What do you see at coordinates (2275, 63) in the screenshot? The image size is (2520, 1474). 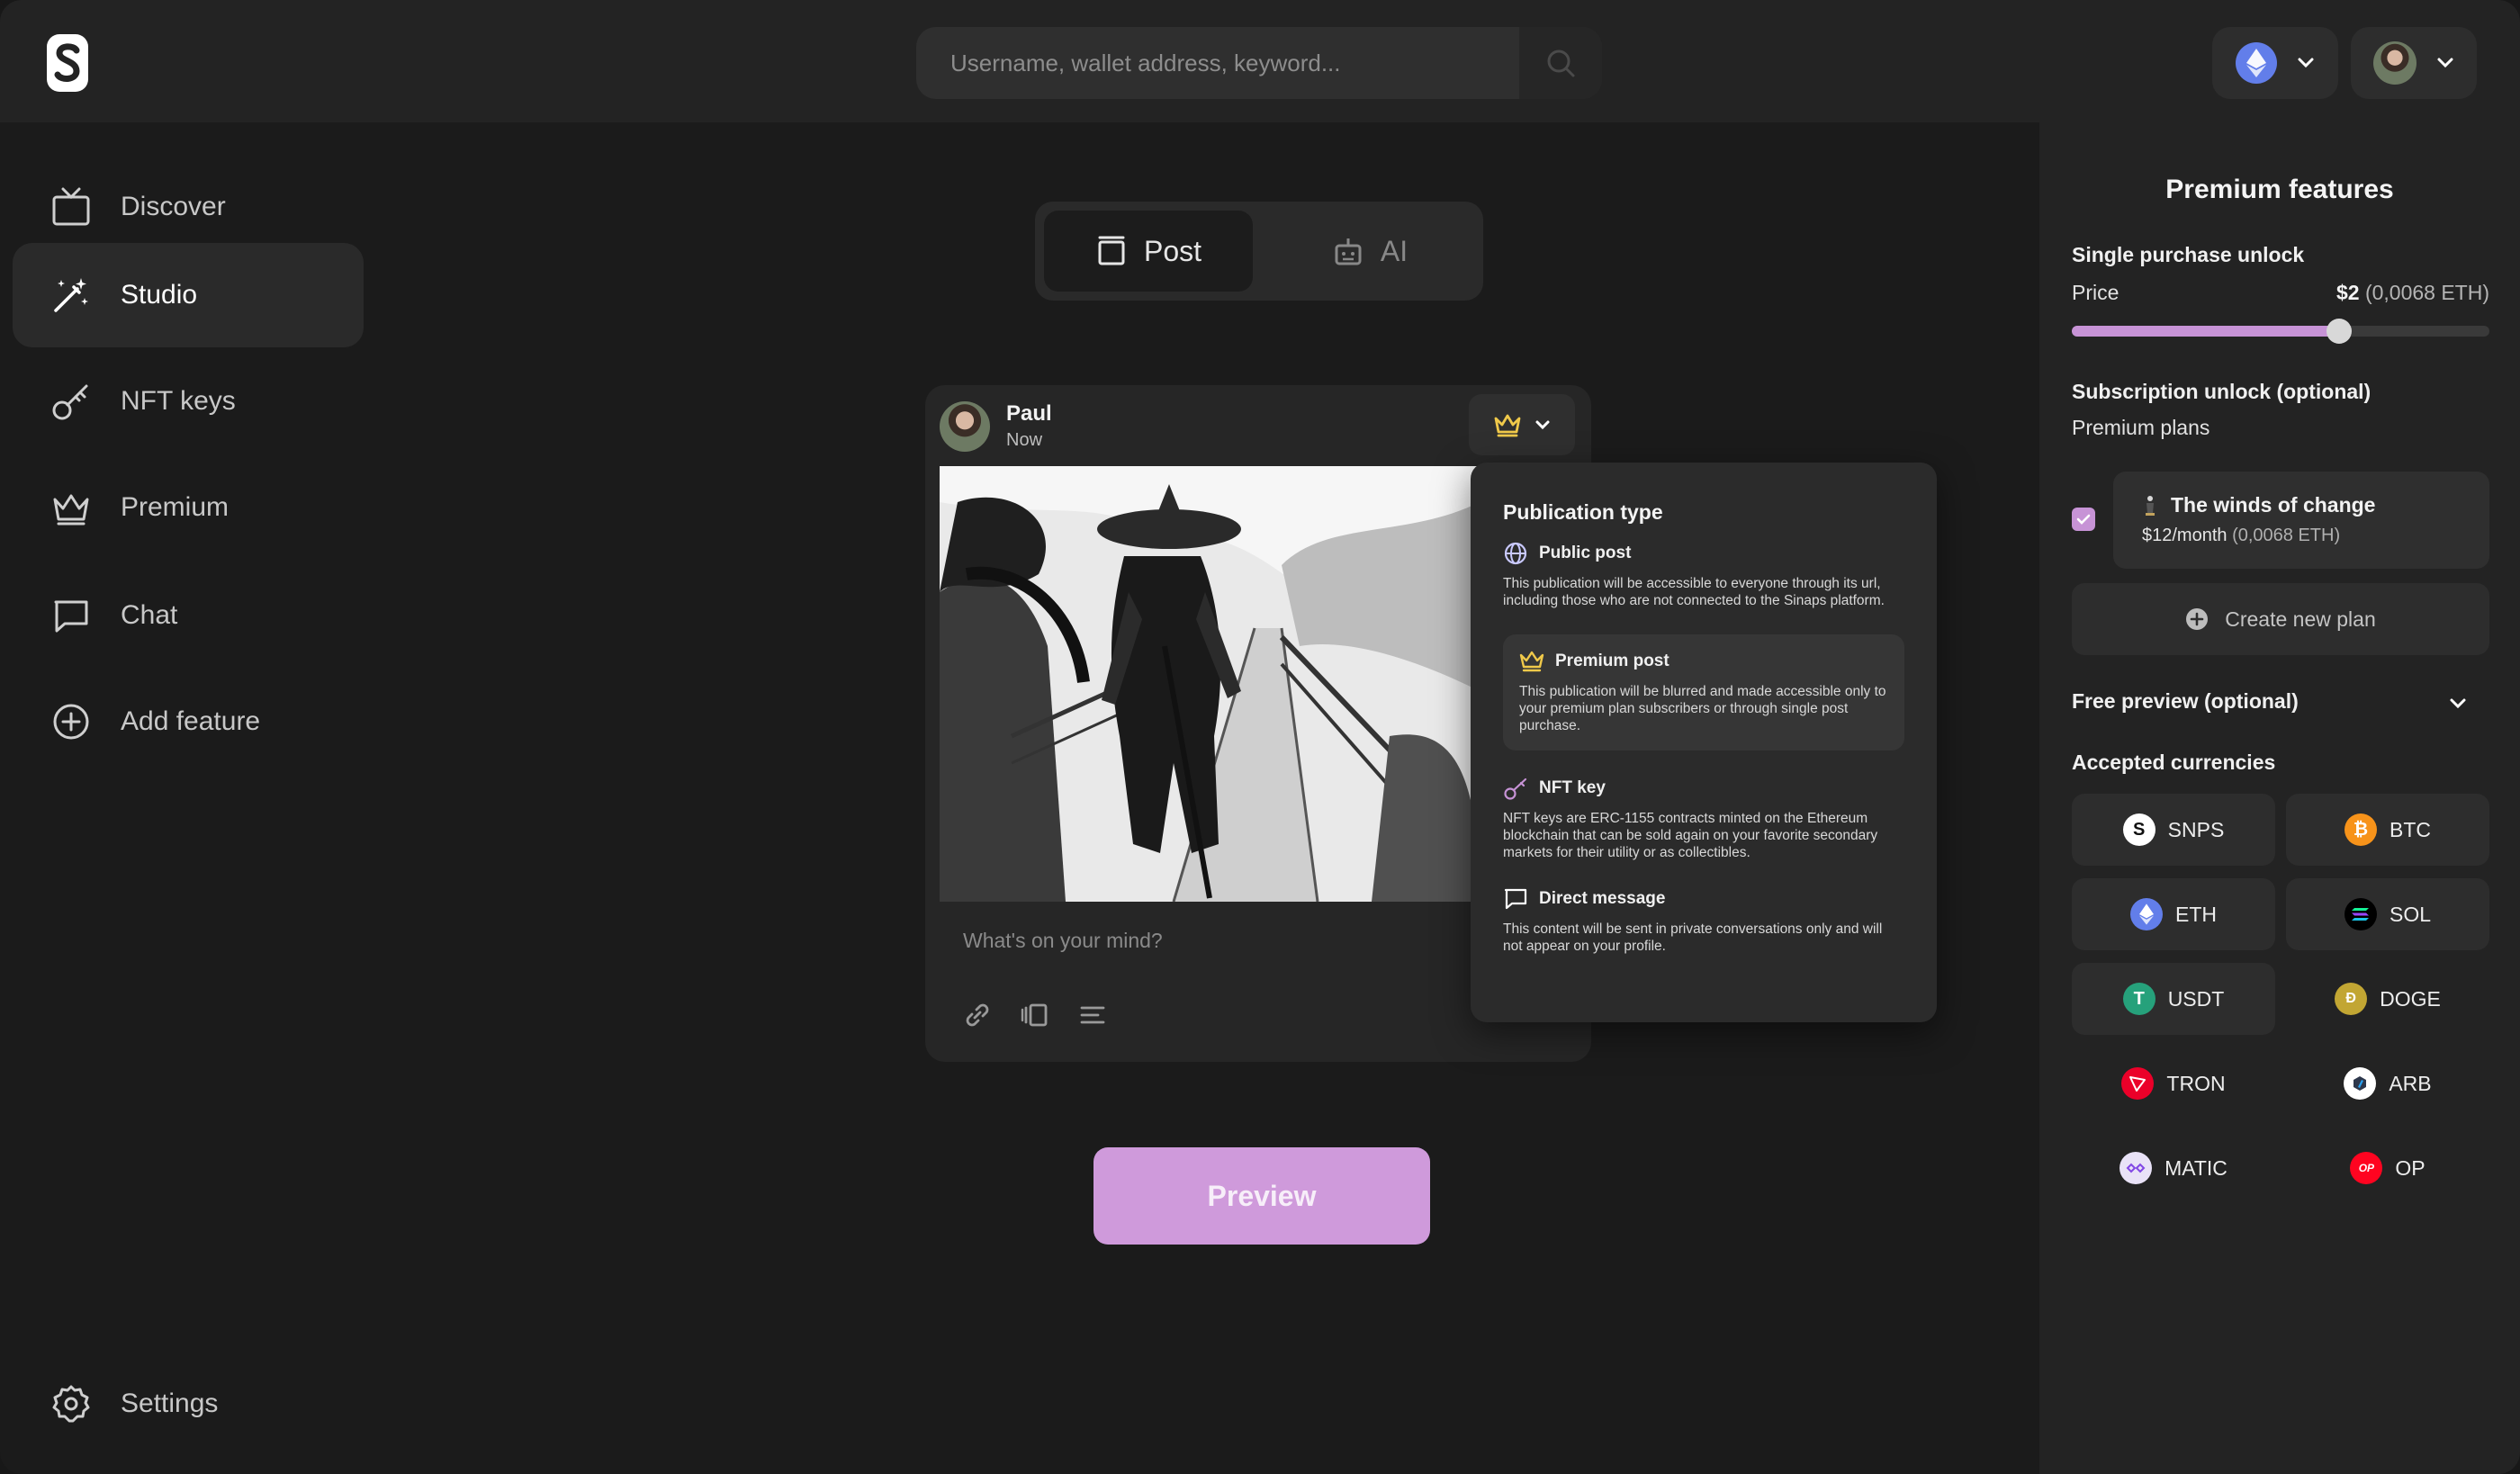 I see `network-selector` at bounding box center [2275, 63].